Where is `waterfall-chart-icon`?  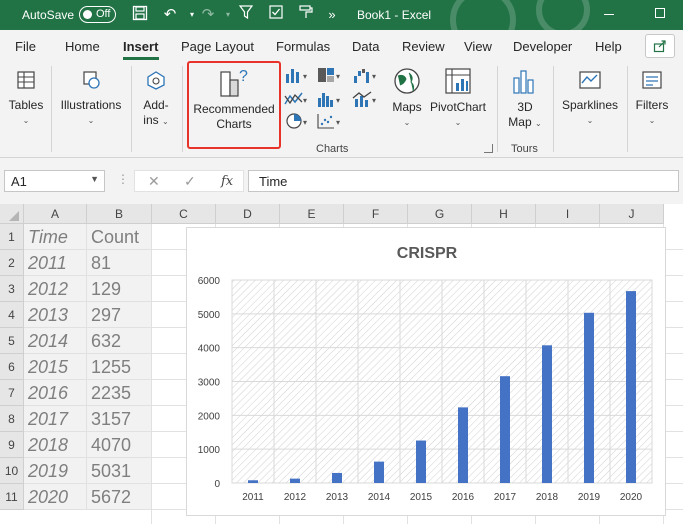 waterfall-chart-icon is located at coordinates (362, 75).